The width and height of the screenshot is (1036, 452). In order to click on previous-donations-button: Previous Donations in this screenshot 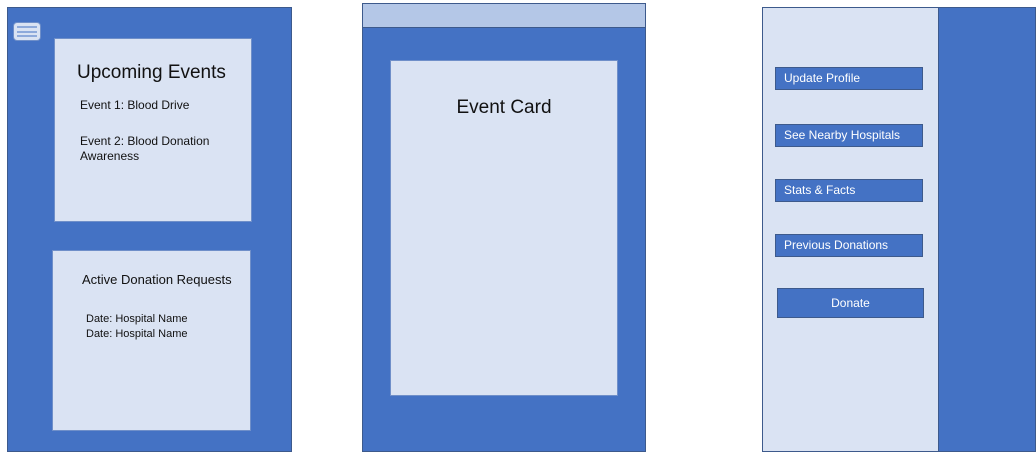, I will do `click(849, 245)`.